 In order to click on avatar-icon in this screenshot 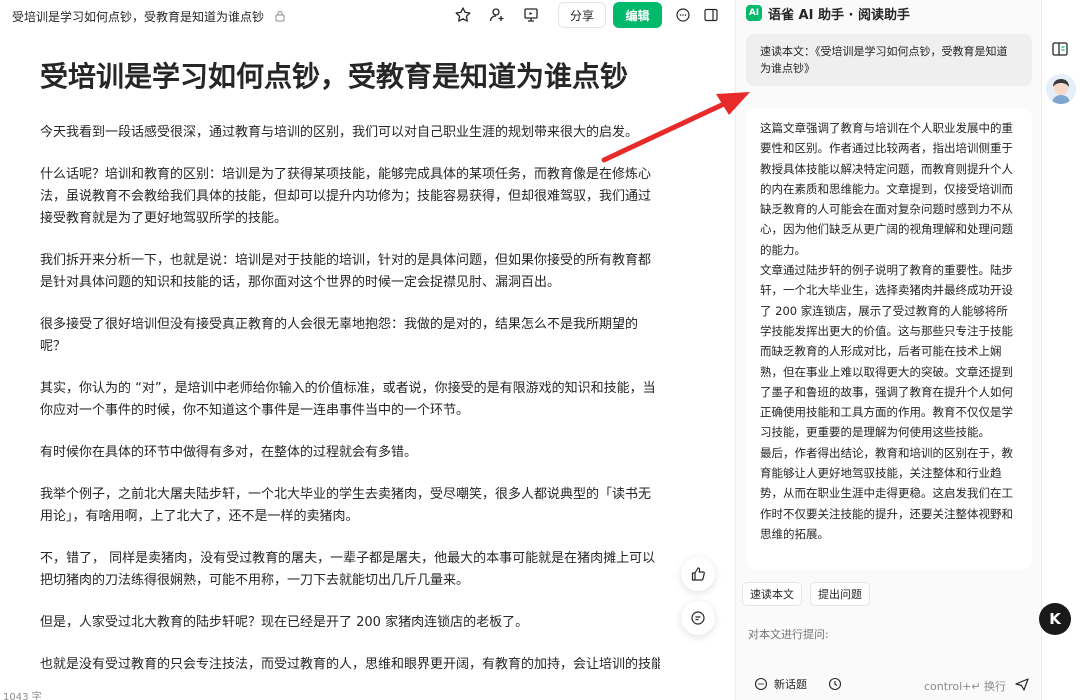, I will do `click(1061, 89)`.